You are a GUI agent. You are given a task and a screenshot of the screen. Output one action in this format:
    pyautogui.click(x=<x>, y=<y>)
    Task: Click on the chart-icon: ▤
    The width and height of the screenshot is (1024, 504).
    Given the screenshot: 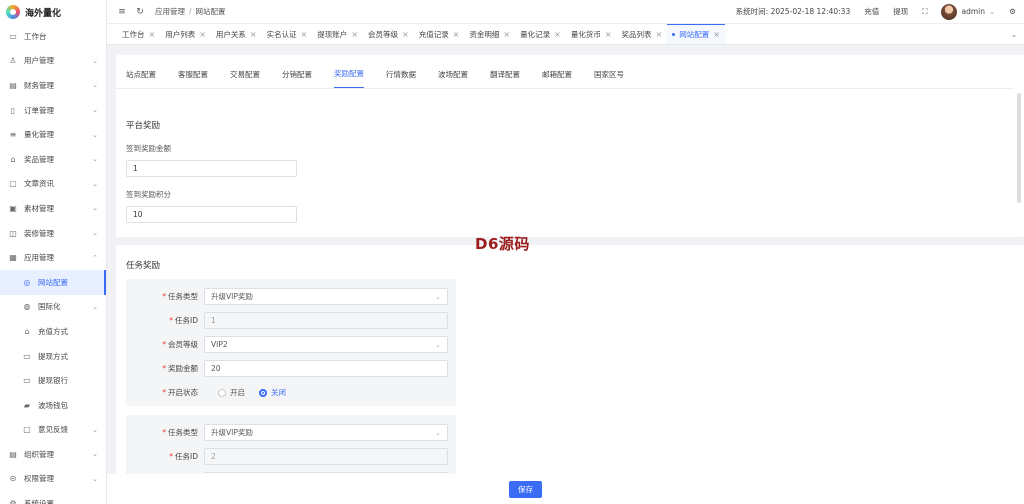 What is the action you would take?
    pyautogui.click(x=13, y=85)
    